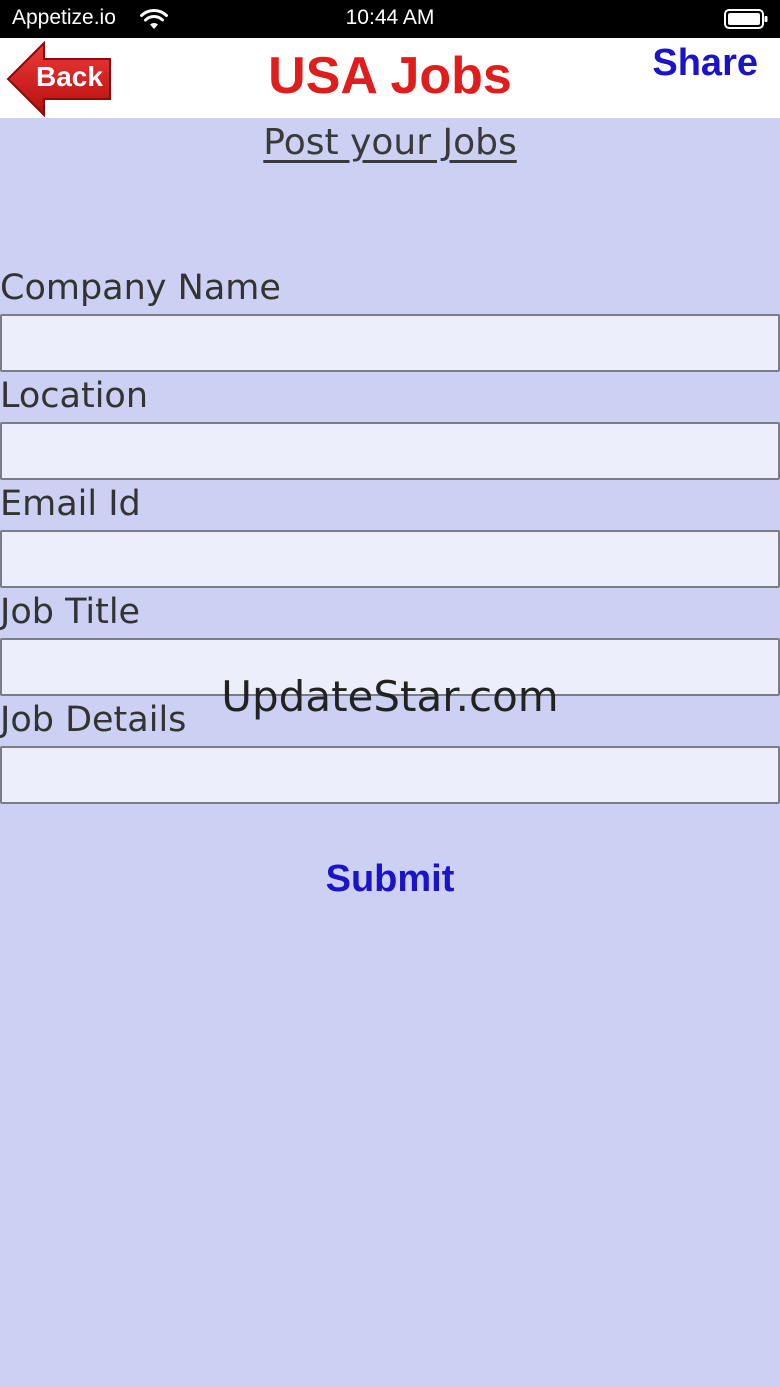 The image size is (780, 1387). Describe the element at coordinates (70, 504) in the screenshot. I see `email-id-label: Email Id` at that location.